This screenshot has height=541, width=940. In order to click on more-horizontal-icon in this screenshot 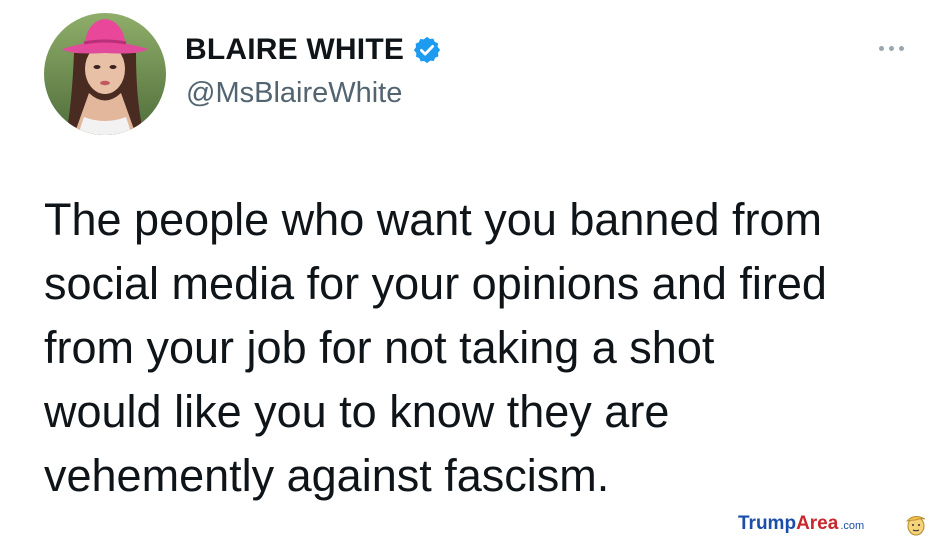, I will do `click(881, 48)`.